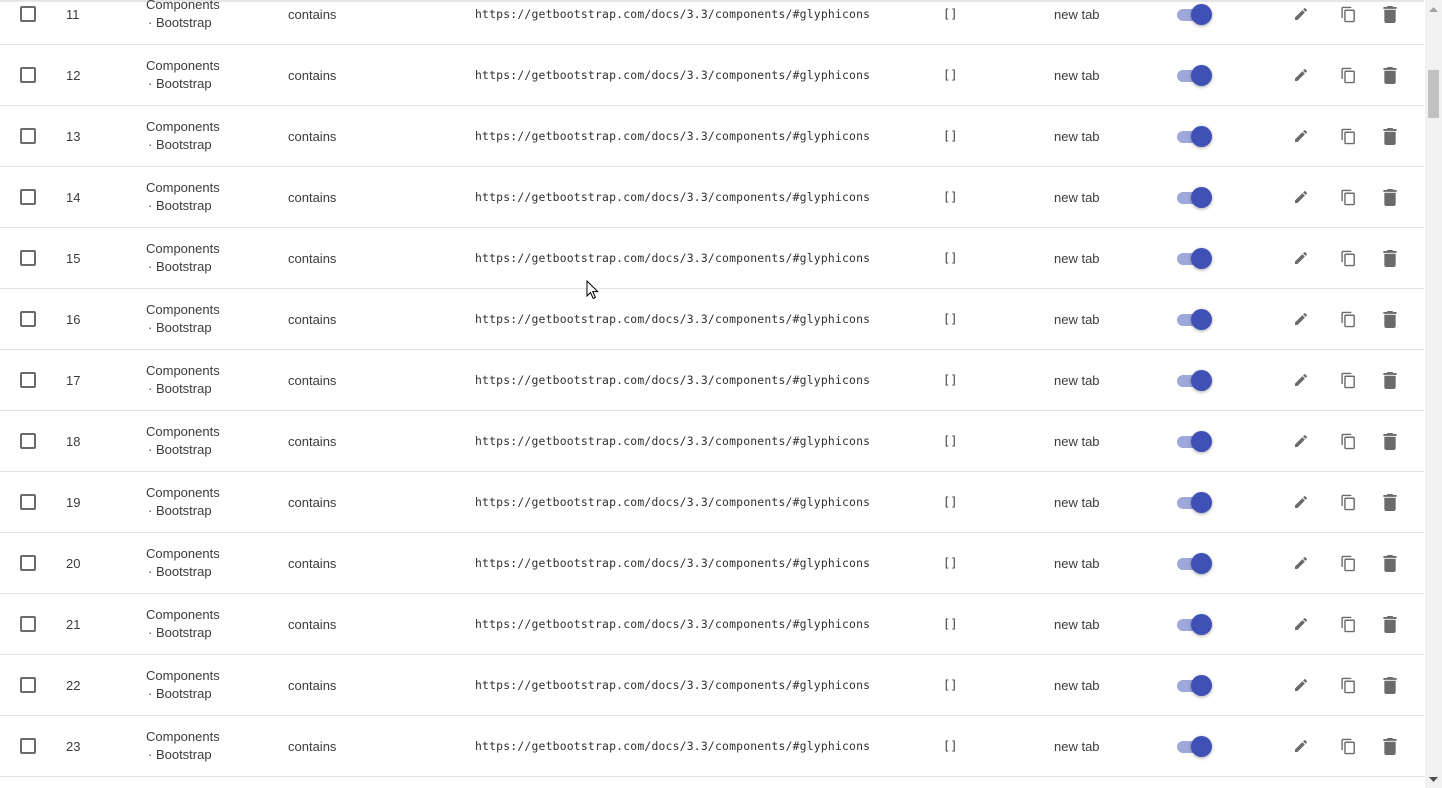 This screenshot has width=1442, height=788. Describe the element at coordinates (1433, 779) in the screenshot. I see `scroll-down-arrow-icon` at that location.